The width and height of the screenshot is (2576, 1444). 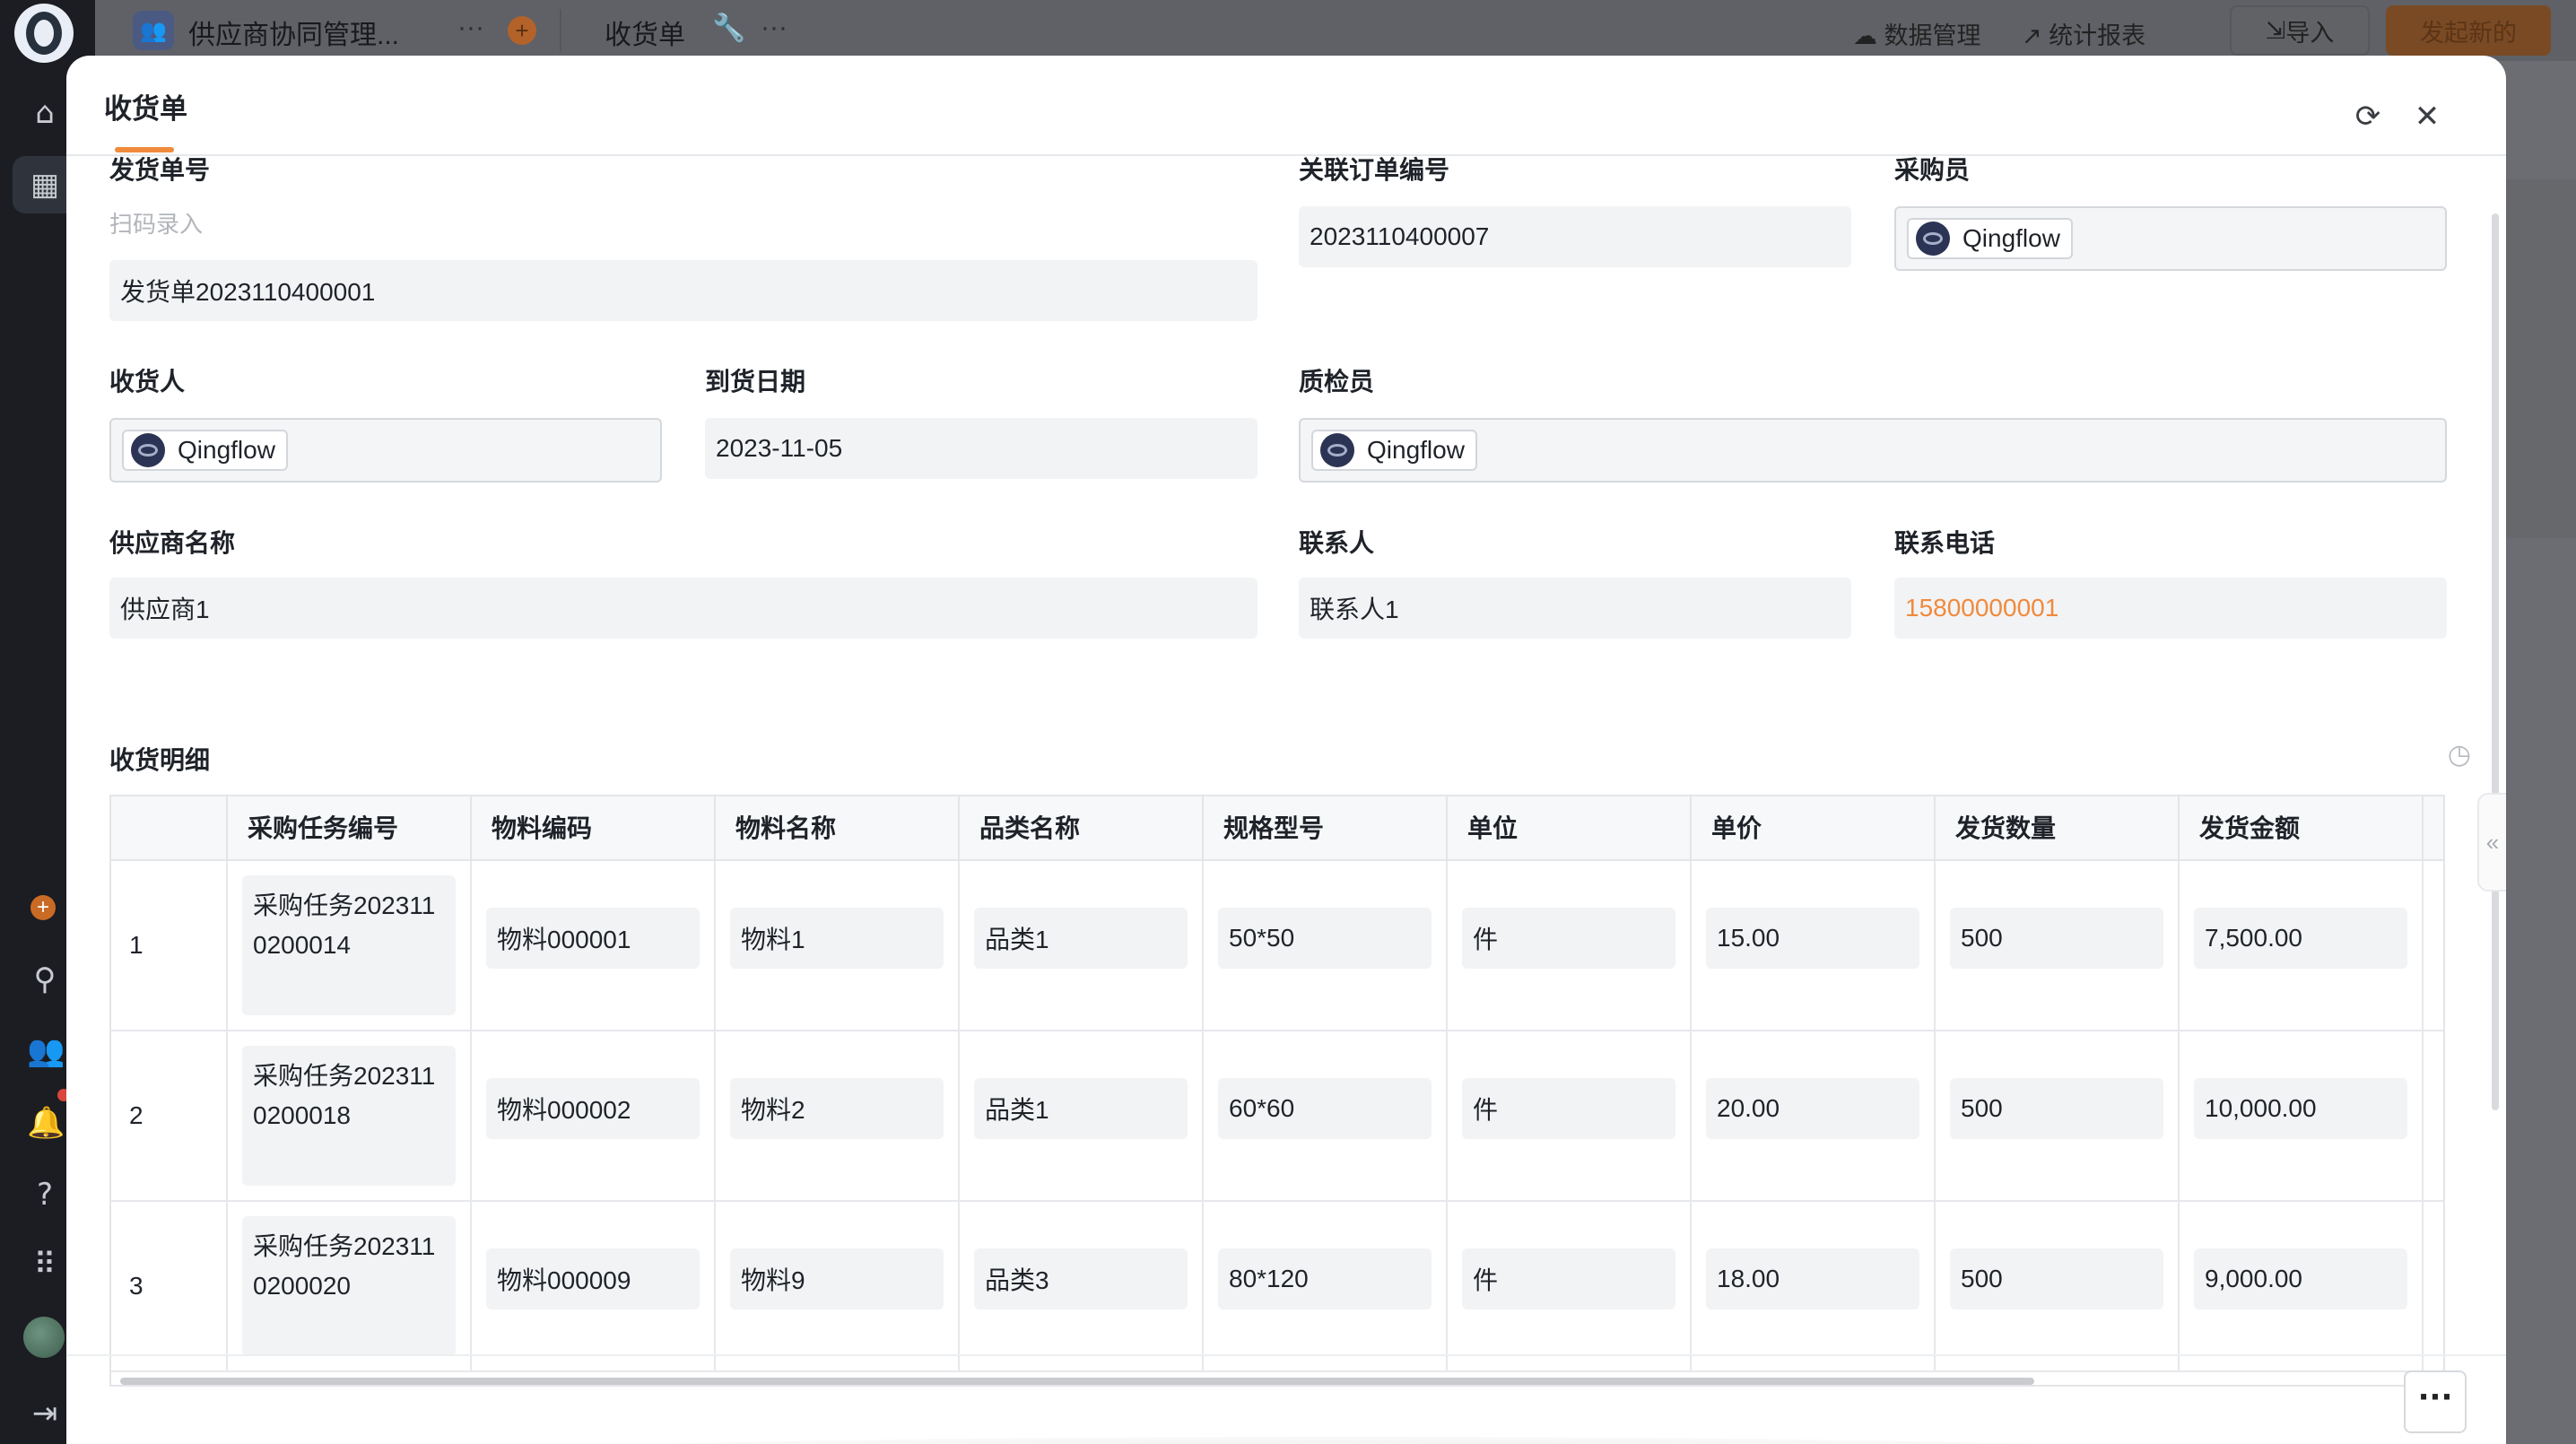 What do you see at coordinates (2300, 1278) in the screenshot?
I see `amount-value: 9,000.00` at bounding box center [2300, 1278].